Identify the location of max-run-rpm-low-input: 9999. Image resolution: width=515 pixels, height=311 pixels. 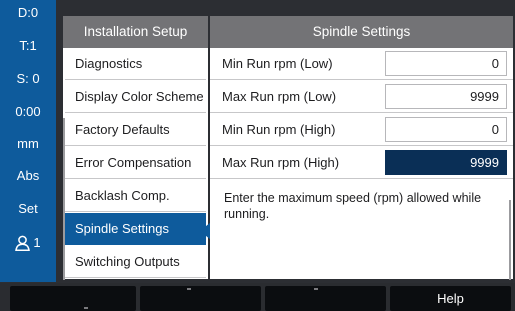
(446, 96).